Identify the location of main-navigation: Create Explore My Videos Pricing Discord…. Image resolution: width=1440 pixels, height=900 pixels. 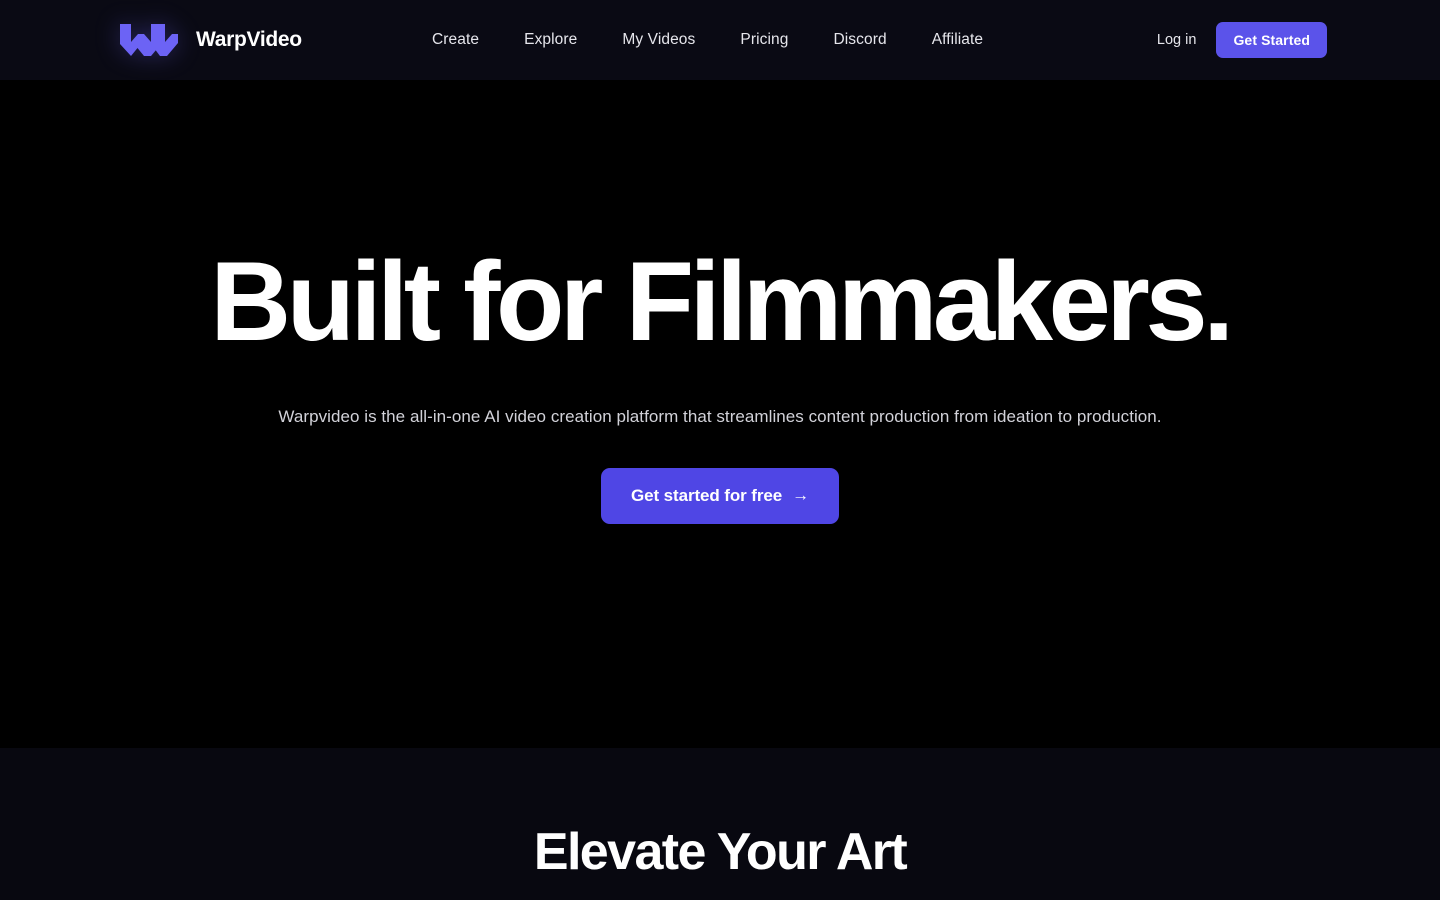
(707, 40).